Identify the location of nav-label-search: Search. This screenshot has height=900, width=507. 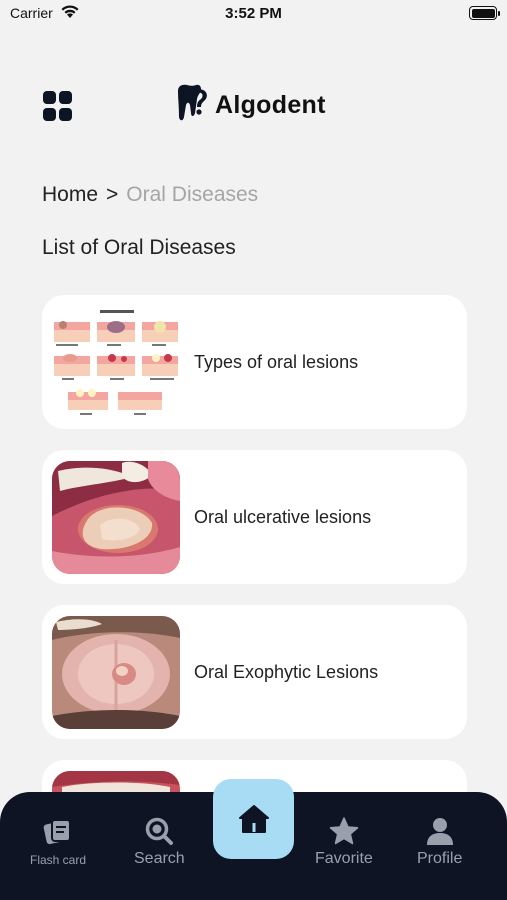
(159, 858).